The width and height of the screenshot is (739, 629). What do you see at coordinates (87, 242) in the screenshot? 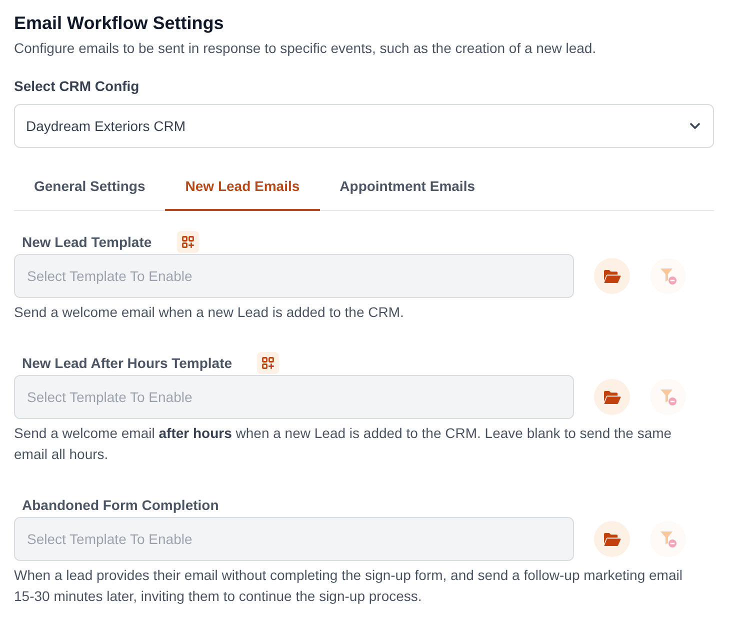
I see `template-label: New Lead Template` at bounding box center [87, 242].